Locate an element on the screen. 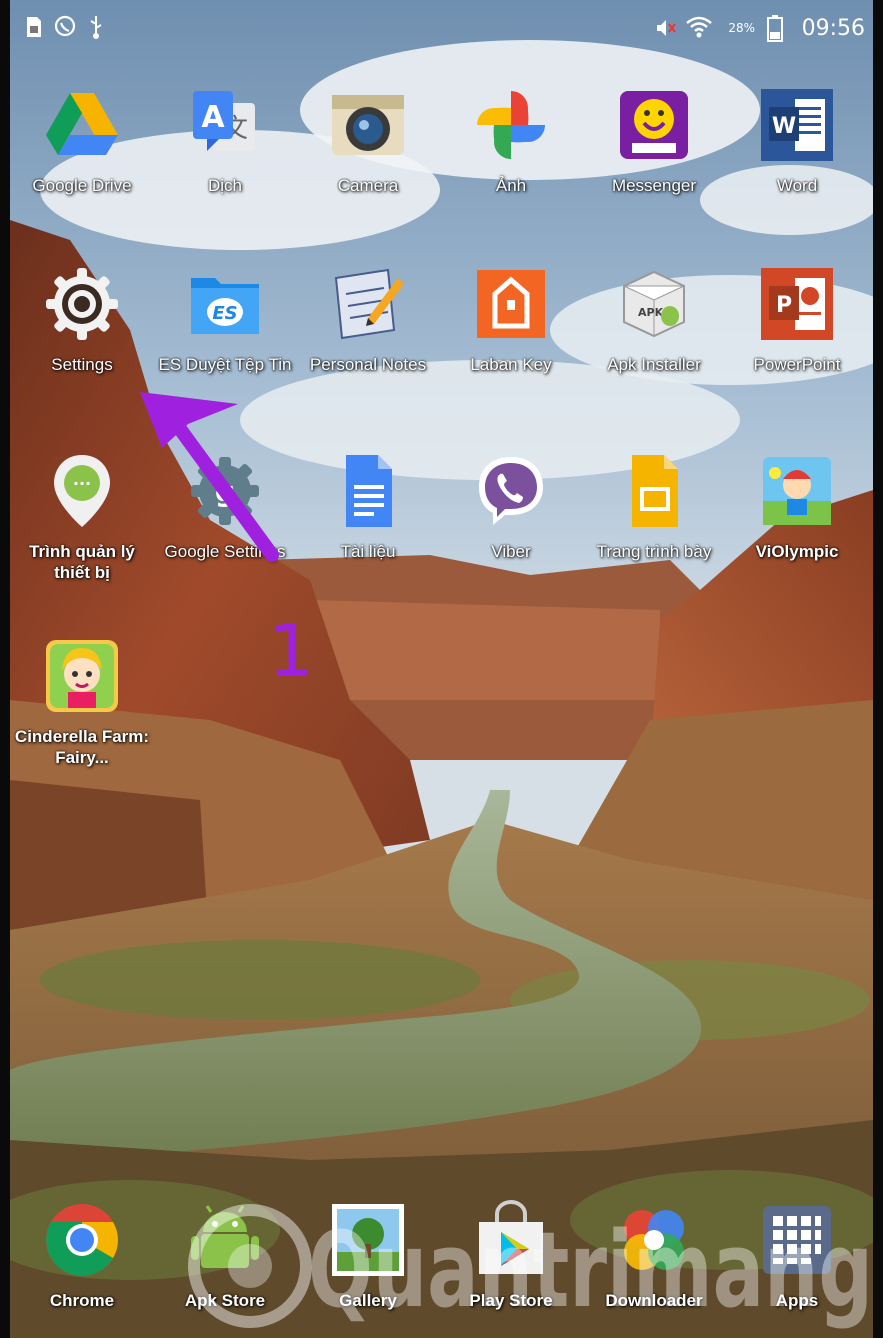 Image resolution: width=883 pixels, height=1338 pixels. es-file-explorer-icon: ES is located at coordinates (225, 306).